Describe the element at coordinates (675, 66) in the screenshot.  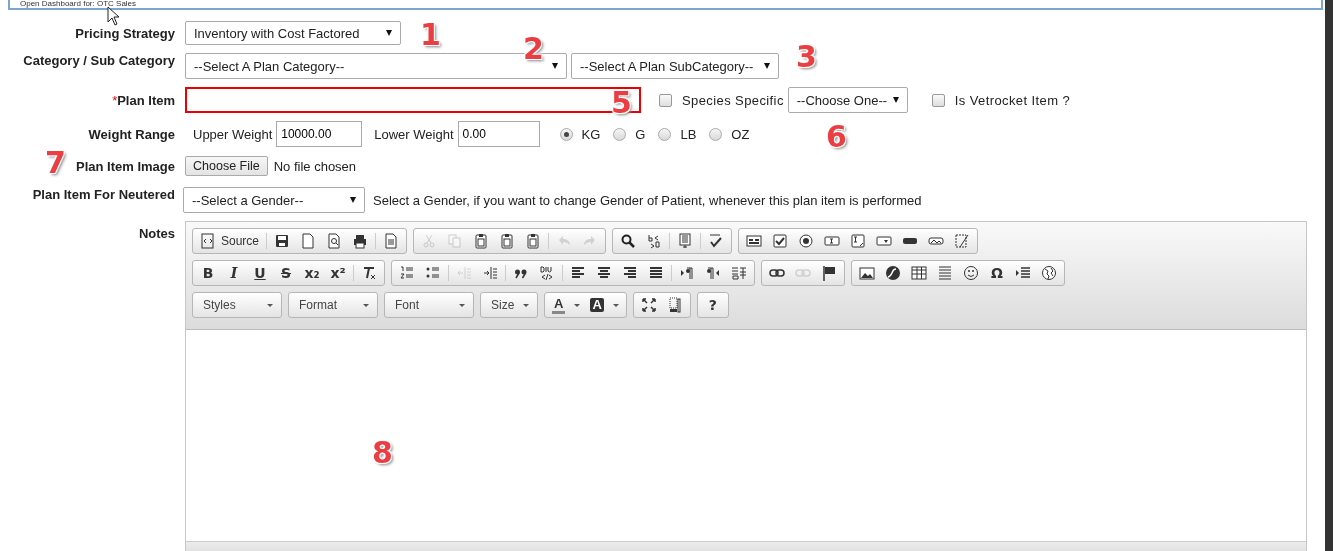
I see `subcategory-select: --Select A Plan SubCategory--` at that location.